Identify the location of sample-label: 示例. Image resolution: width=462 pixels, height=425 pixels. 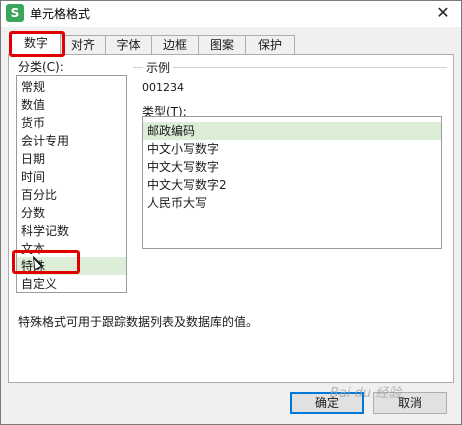
(158, 67).